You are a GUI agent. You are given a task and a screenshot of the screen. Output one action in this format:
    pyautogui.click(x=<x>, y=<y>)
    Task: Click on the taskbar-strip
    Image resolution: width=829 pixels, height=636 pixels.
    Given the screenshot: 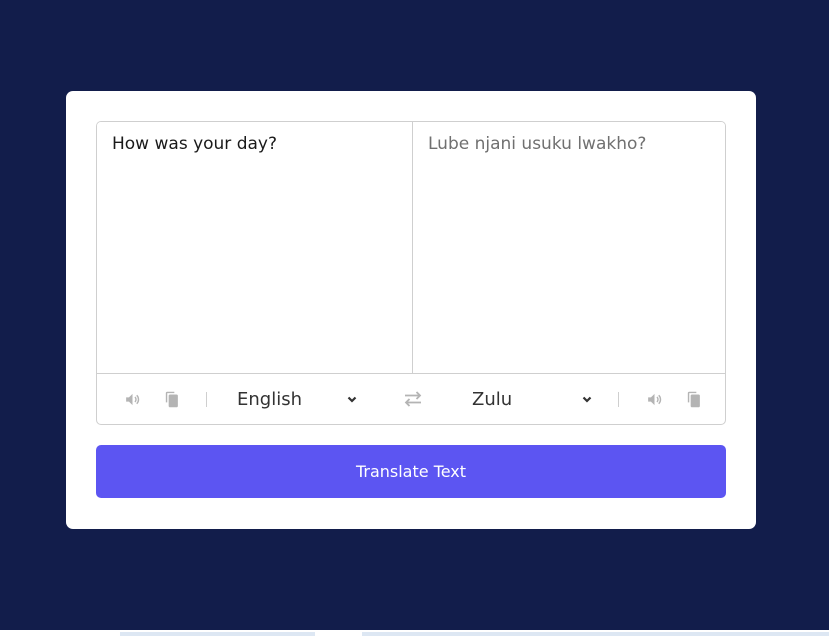 What is the action you would take?
    pyautogui.click(x=414, y=633)
    